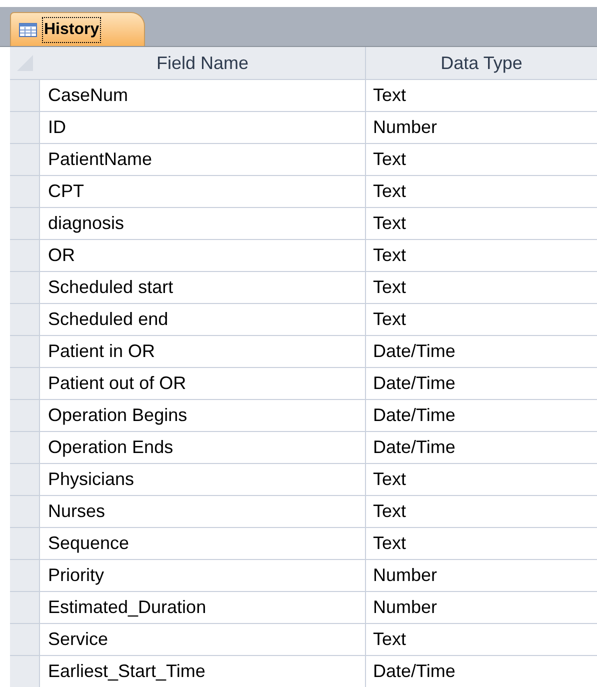  Describe the element at coordinates (203, 479) in the screenshot. I see `table-cell: Physicians` at that location.